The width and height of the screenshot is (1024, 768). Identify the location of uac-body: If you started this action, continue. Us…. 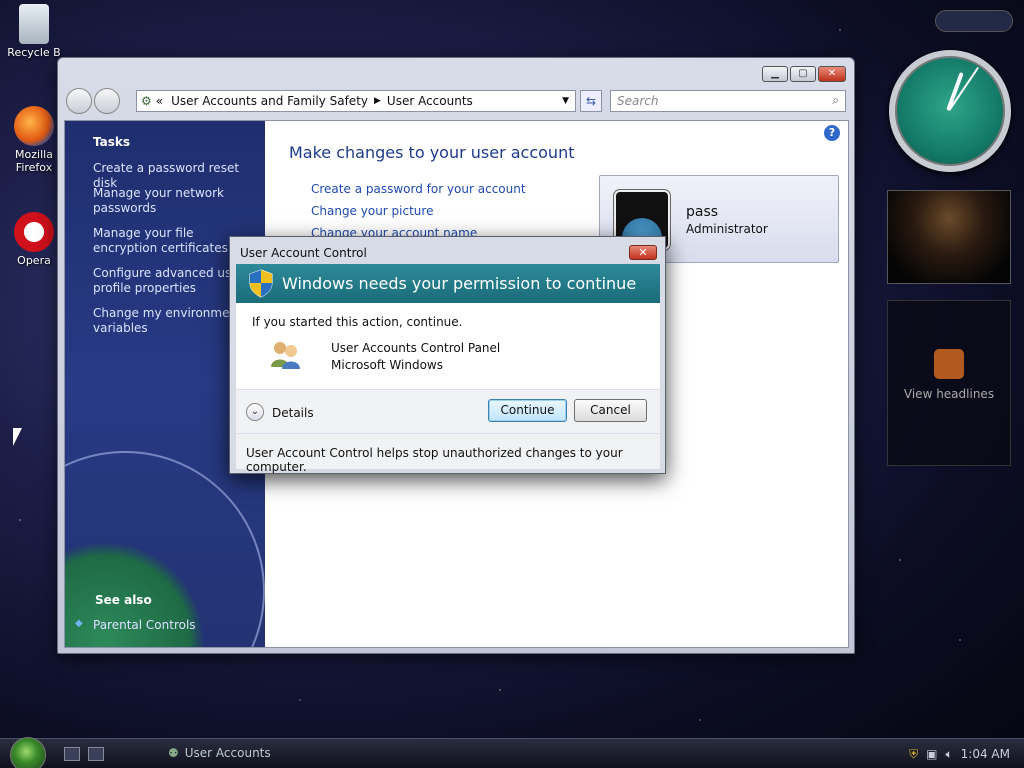
(448, 346).